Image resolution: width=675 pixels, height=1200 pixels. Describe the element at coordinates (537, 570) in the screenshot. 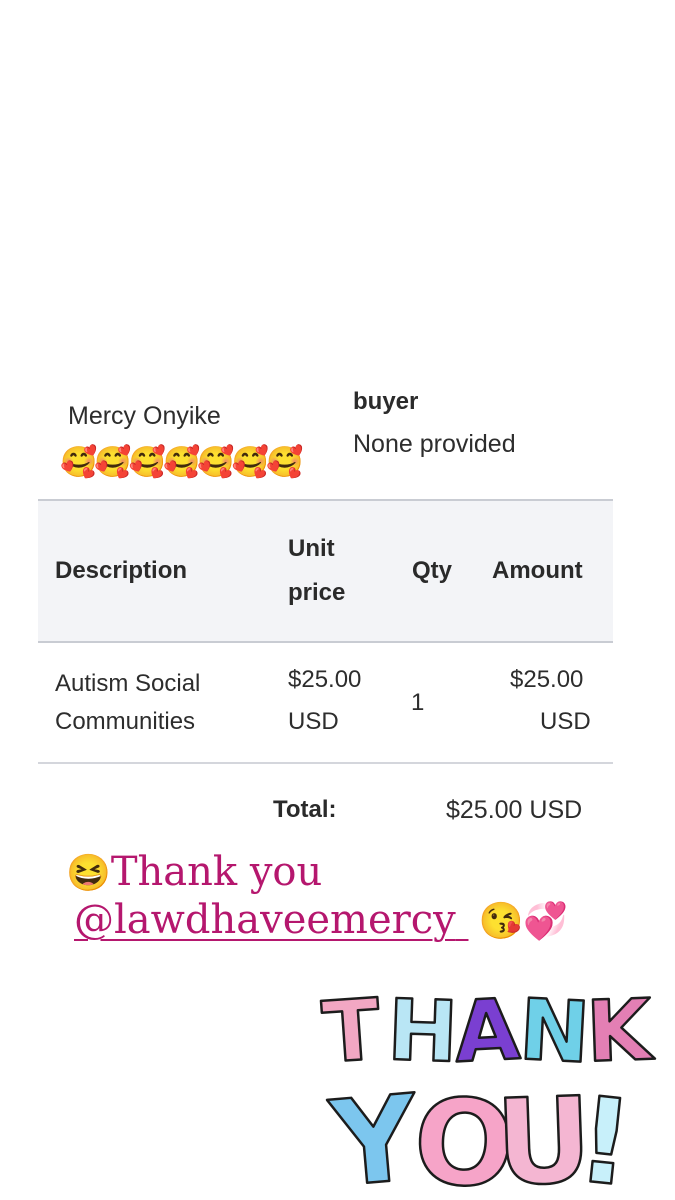

I see `column-header-amount: Amount` at that location.